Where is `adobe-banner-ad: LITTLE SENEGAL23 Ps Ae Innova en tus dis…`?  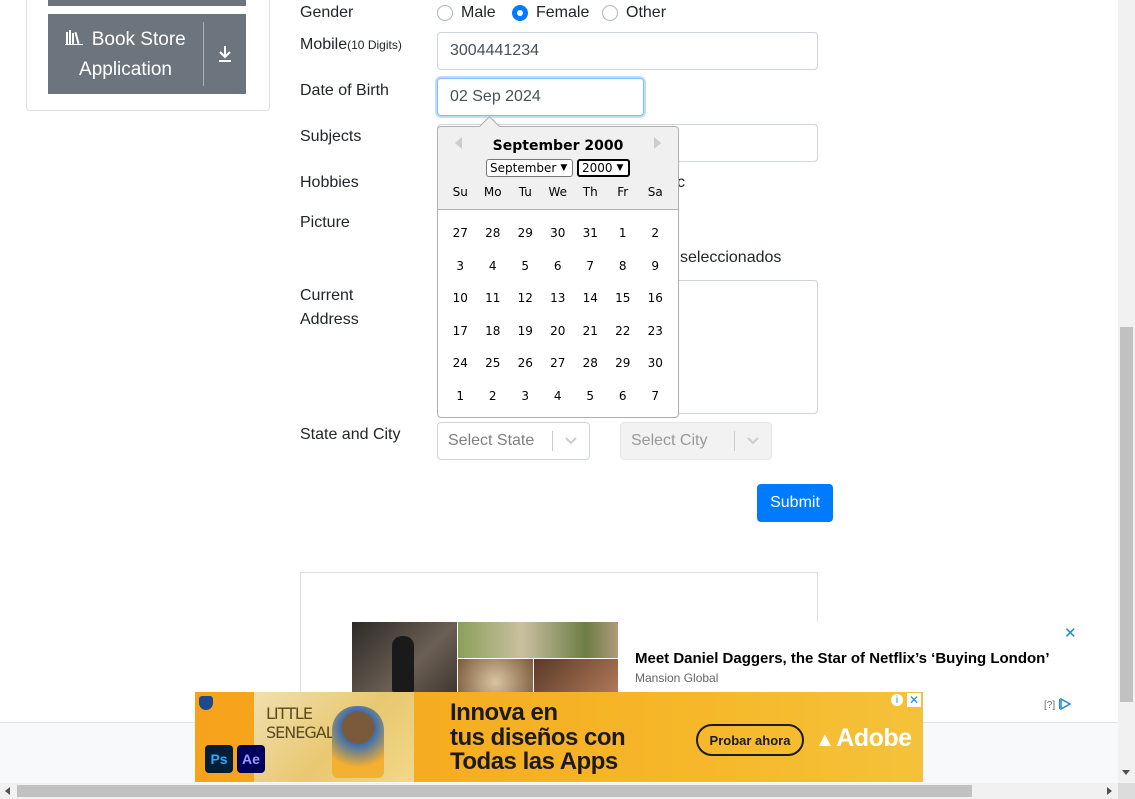
adobe-banner-ad: LITTLE SENEGAL23 Ps Ae Innova en tus dis… is located at coordinates (559, 737).